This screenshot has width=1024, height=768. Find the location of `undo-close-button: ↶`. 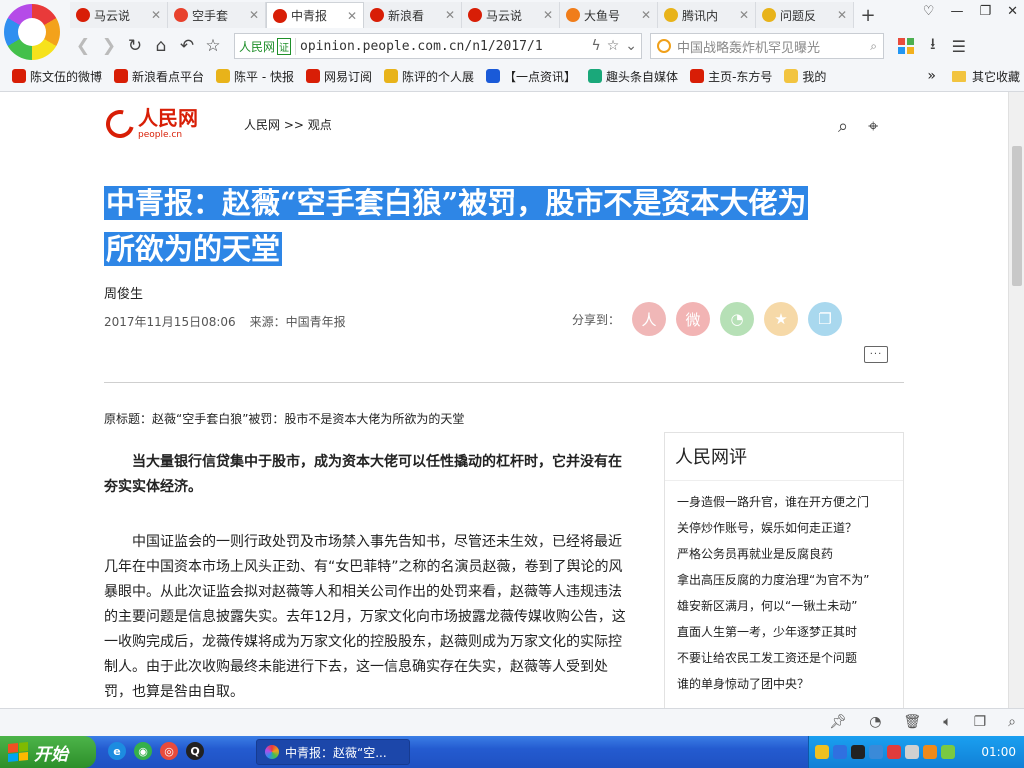

undo-close-button: ↶ is located at coordinates (187, 46).